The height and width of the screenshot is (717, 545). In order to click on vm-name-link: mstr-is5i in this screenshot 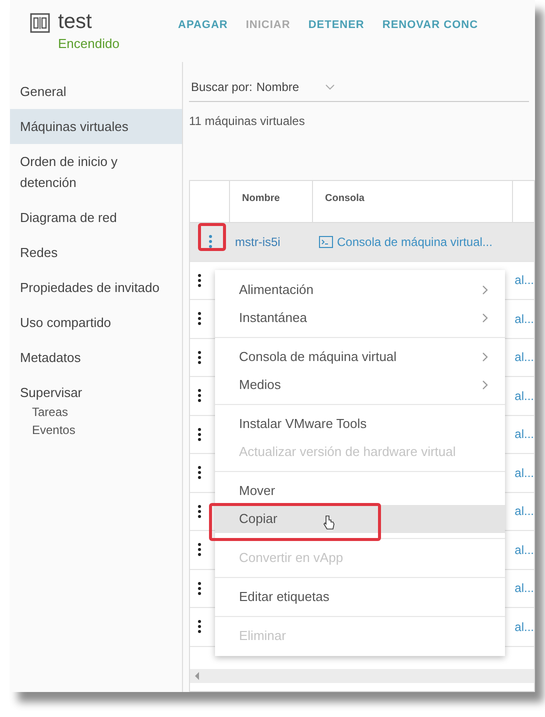, I will do `click(257, 241)`.